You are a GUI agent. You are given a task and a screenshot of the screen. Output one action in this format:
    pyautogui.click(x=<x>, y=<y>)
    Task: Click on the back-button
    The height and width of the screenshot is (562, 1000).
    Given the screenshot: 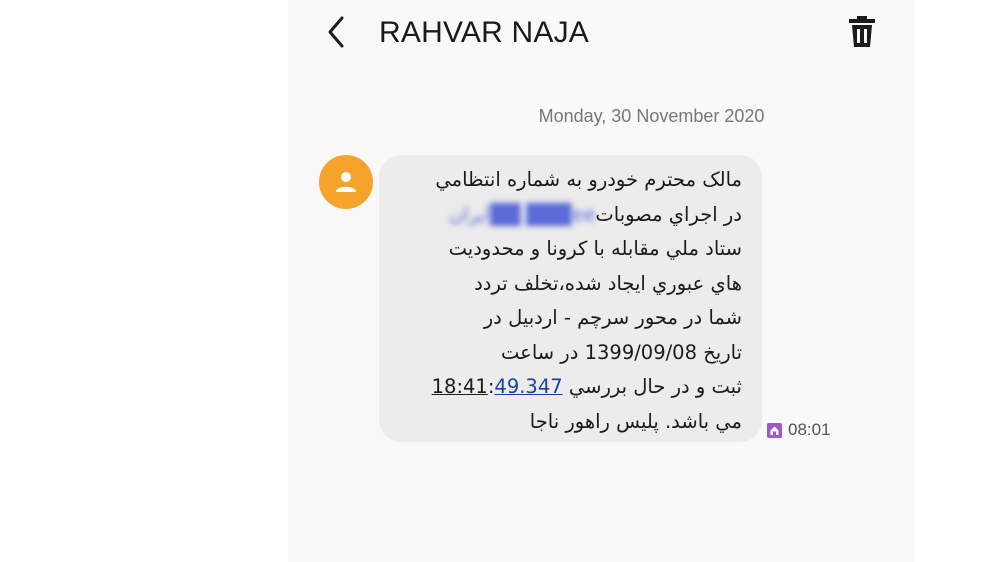 What is the action you would take?
    pyautogui.click(x=338, y=32)
    